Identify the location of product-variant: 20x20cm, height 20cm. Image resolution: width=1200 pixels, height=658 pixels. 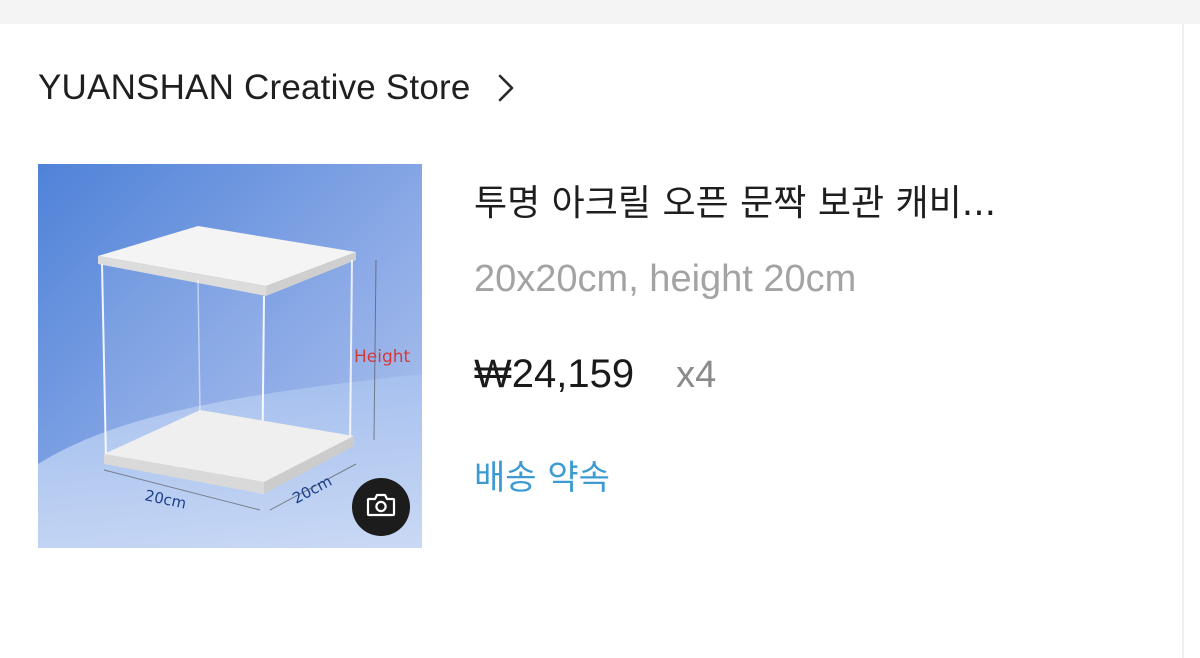
(665, 279).